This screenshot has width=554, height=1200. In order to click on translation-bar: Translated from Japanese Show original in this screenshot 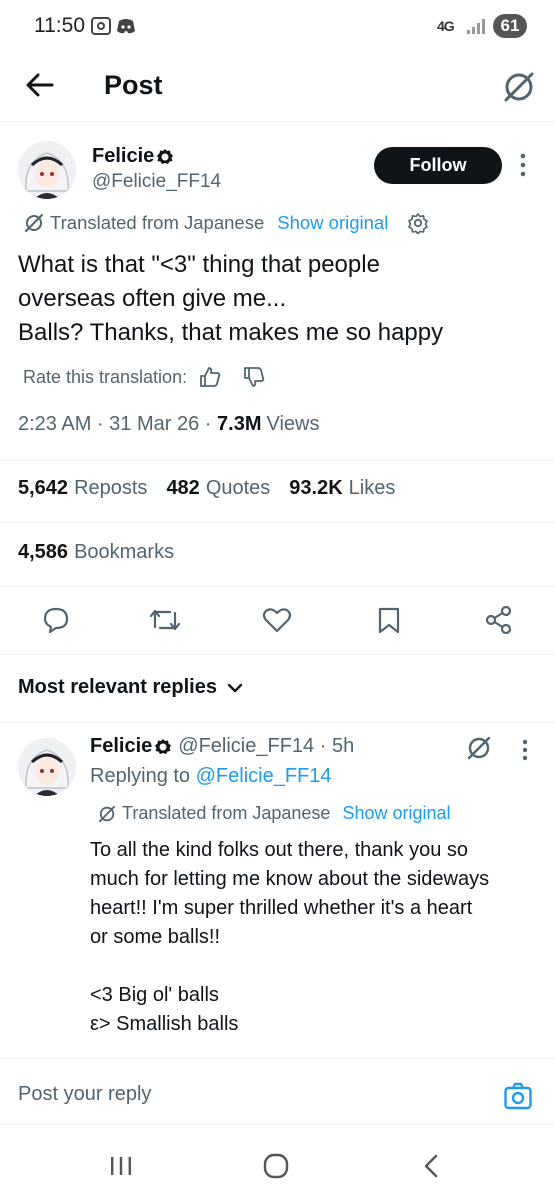, I will do `click(226, 223)`.